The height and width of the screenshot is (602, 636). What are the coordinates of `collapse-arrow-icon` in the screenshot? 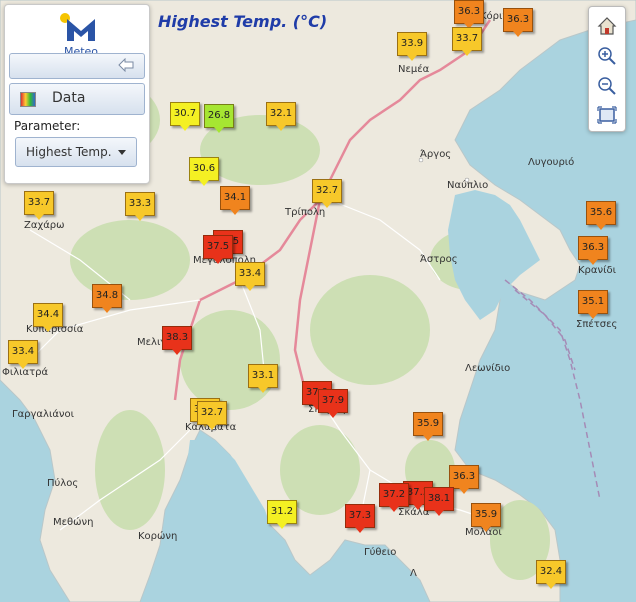 It's located at (126, 65).